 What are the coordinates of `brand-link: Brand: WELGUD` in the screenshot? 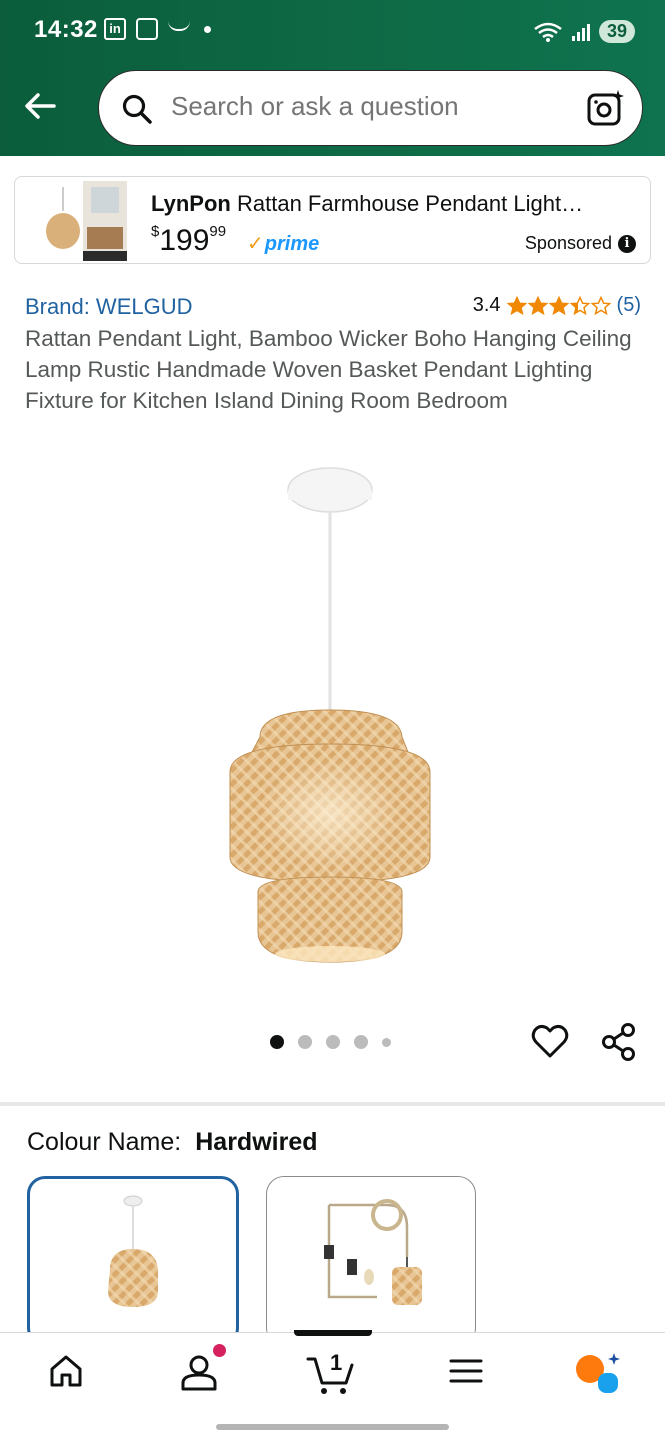 It's located at (109, 307).